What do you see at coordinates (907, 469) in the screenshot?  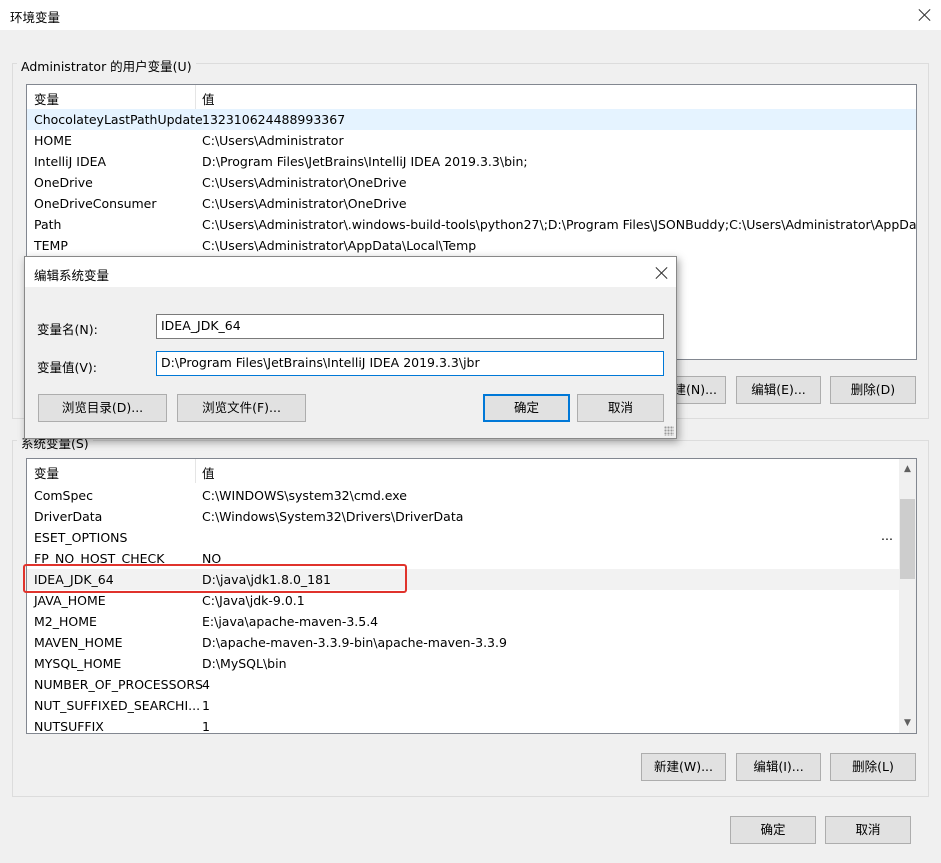 I see `scroll-up-icon: ▲` at bounding box center [907, 469].